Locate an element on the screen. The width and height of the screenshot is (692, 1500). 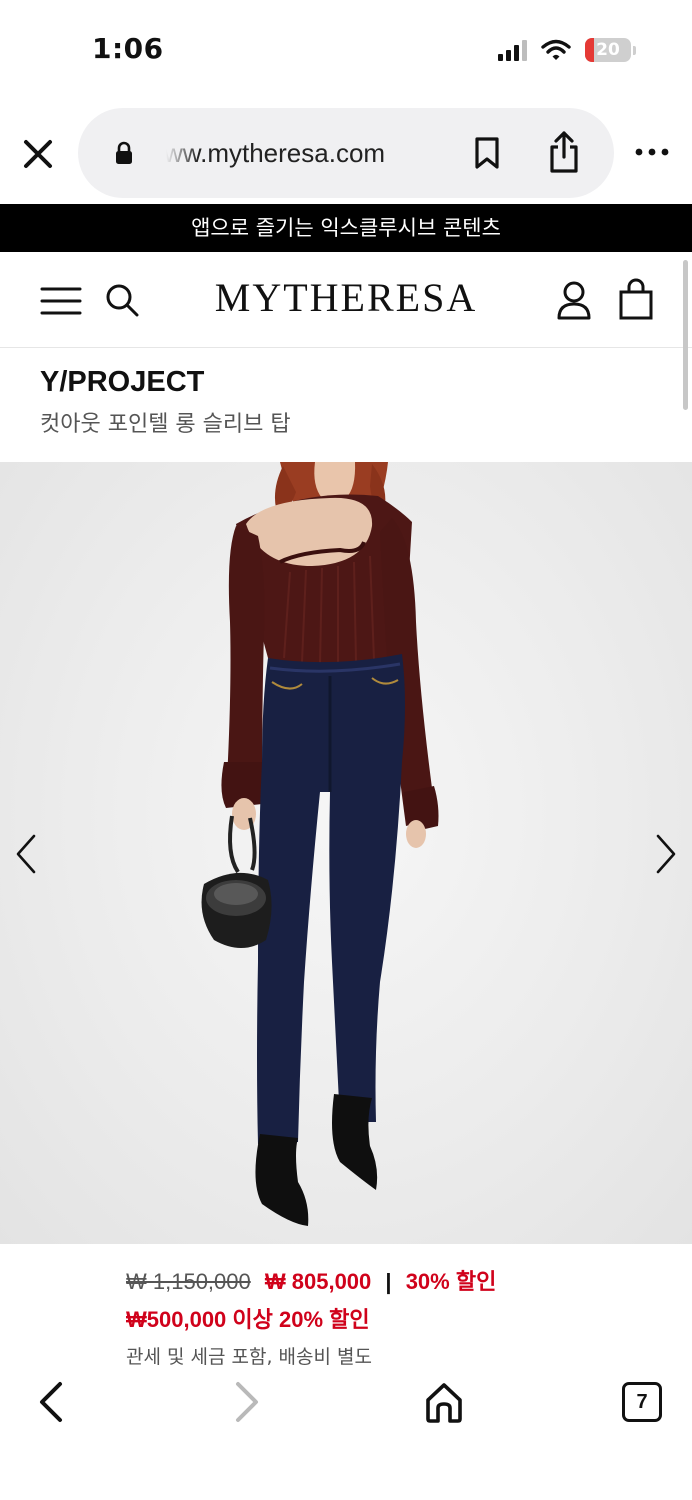
status-time: 1:06 is located at coordinates (128, 48).